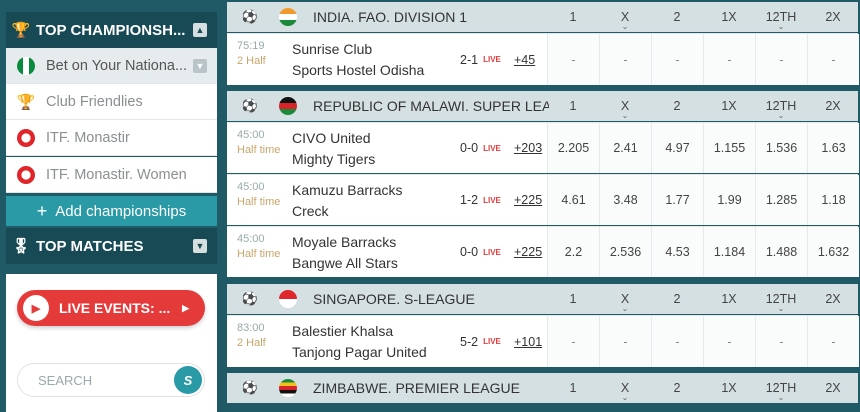  Describe the element at coordinates (42, 210) in the screenshot. I see `plus-icon: +` at that location.